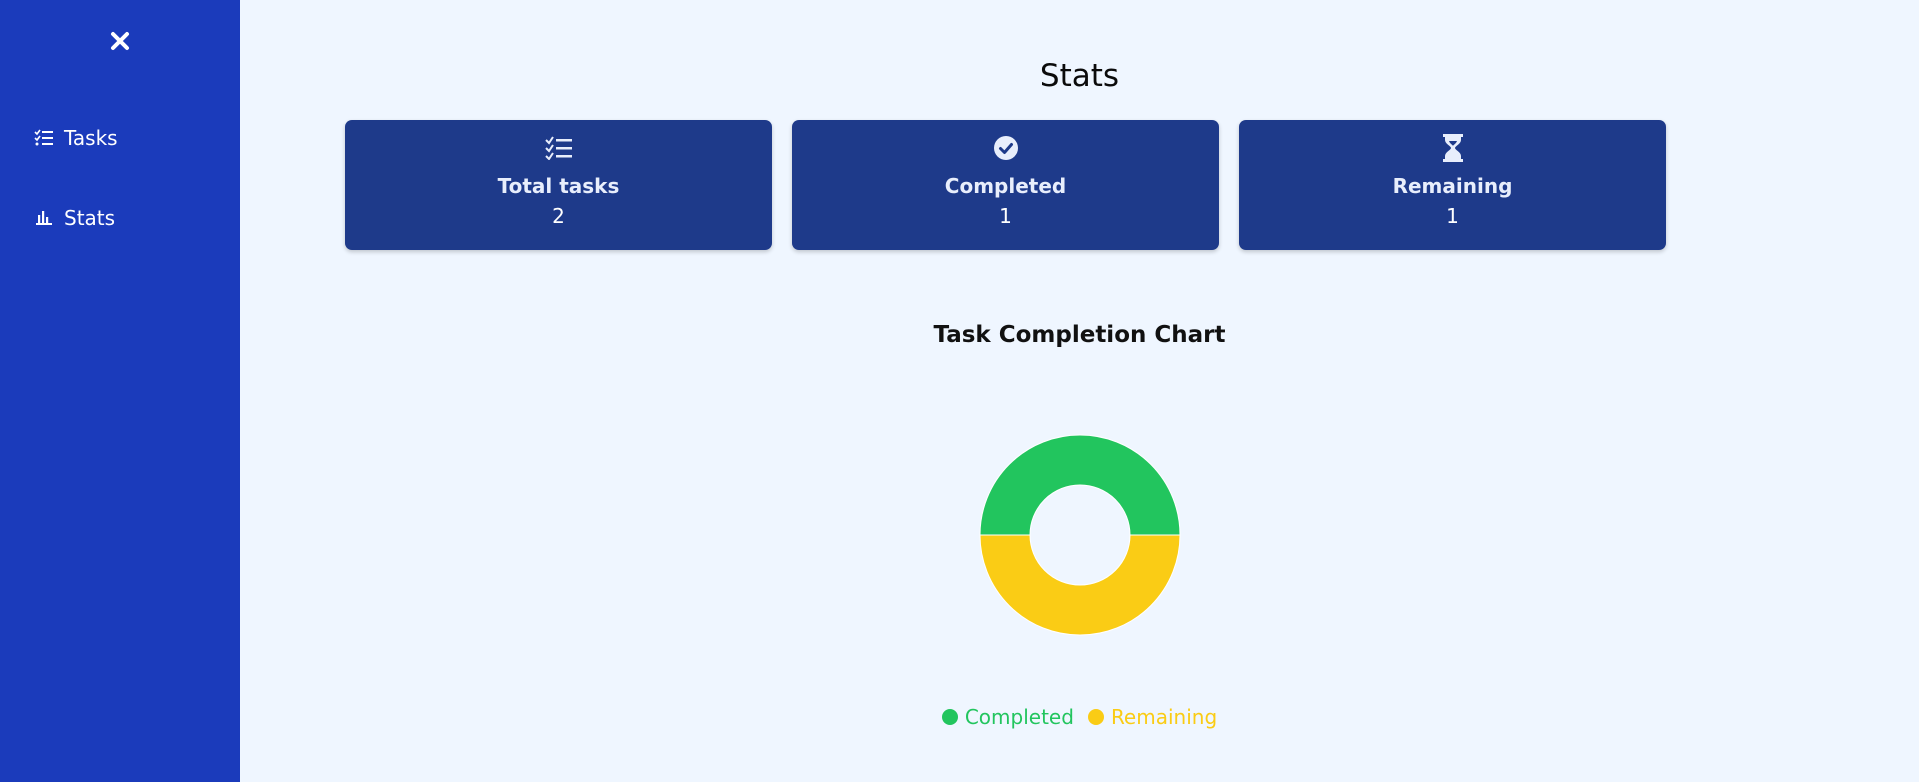 The height and width of the screenshot is (782, 1919). I want to click on donut-slice-completed, so click(1079, 485).